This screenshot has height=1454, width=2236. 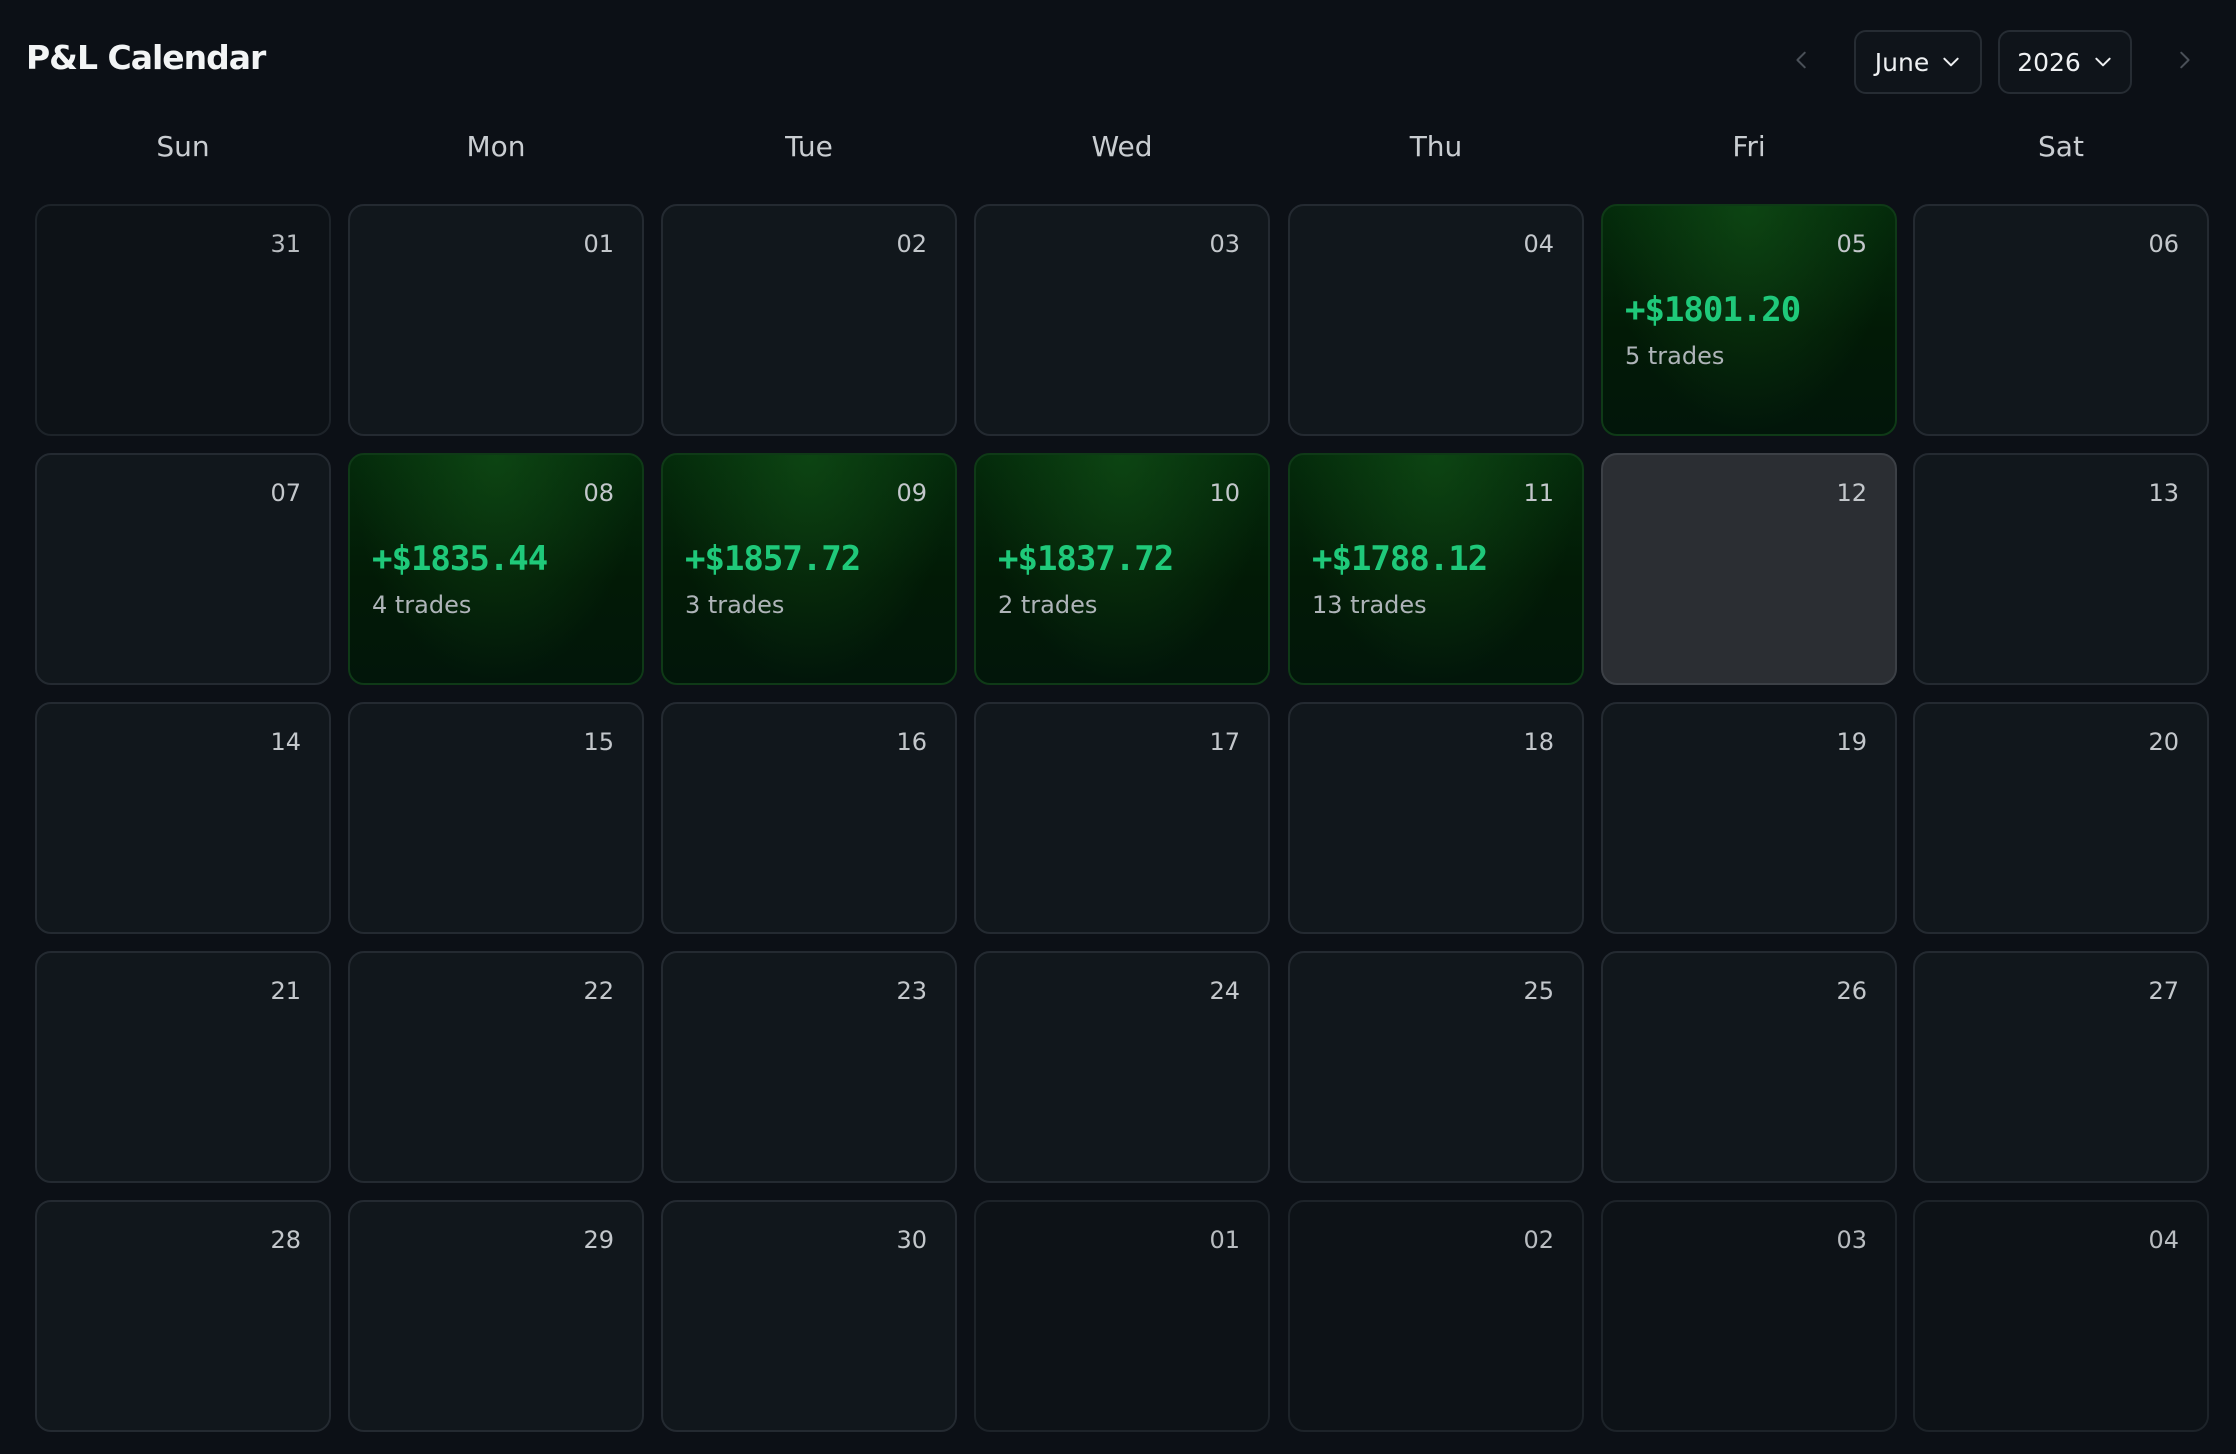 What do you see at coordinates (809, 146) in the screenshot?
I see `weekday-label-tue: Tue` at bounding box center [809, 146].